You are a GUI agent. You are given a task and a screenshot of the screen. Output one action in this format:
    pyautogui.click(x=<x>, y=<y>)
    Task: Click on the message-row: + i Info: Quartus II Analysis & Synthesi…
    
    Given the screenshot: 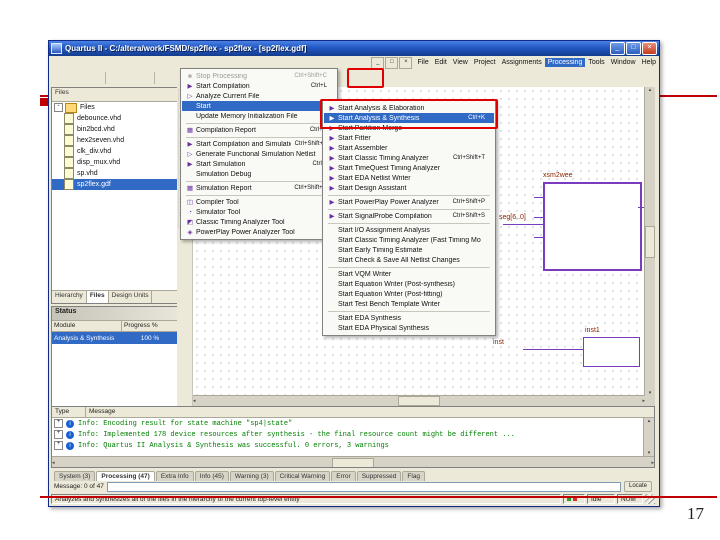 What is the action you would take?
    pyautogui.click(x=353, y=445)
    